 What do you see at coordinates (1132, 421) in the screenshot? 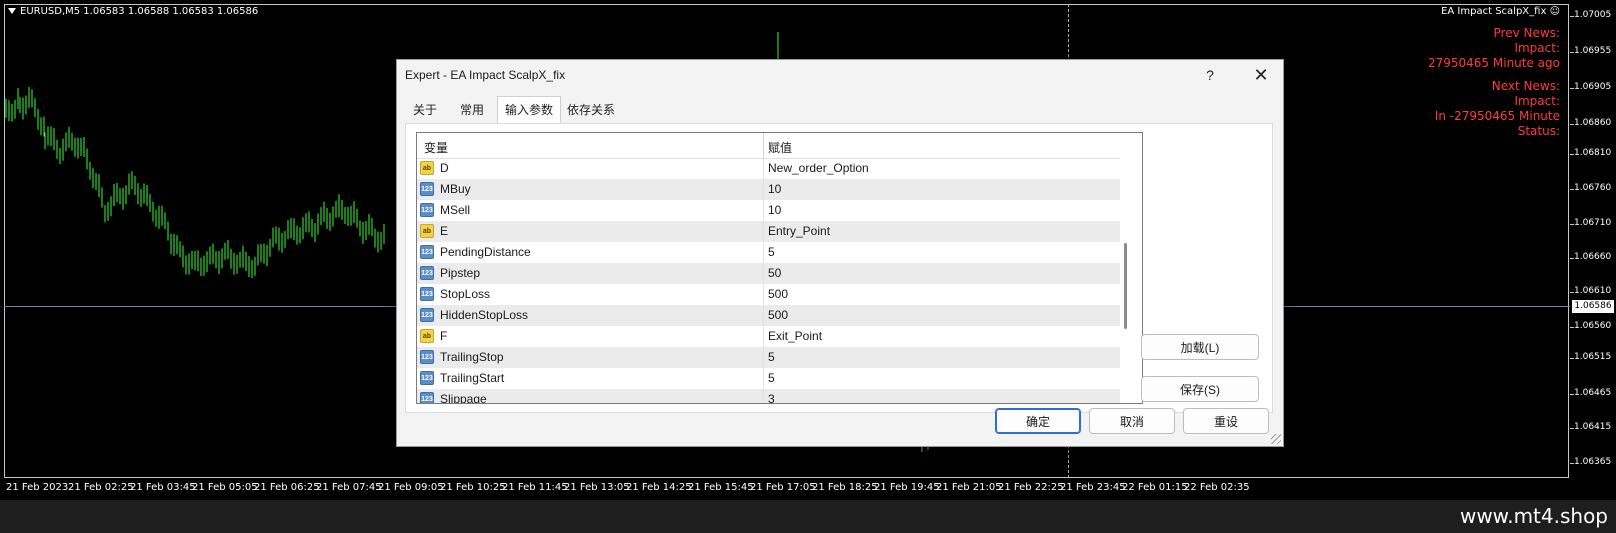
I see `cancel-button: 取消` at bounding box center [1132, 421].